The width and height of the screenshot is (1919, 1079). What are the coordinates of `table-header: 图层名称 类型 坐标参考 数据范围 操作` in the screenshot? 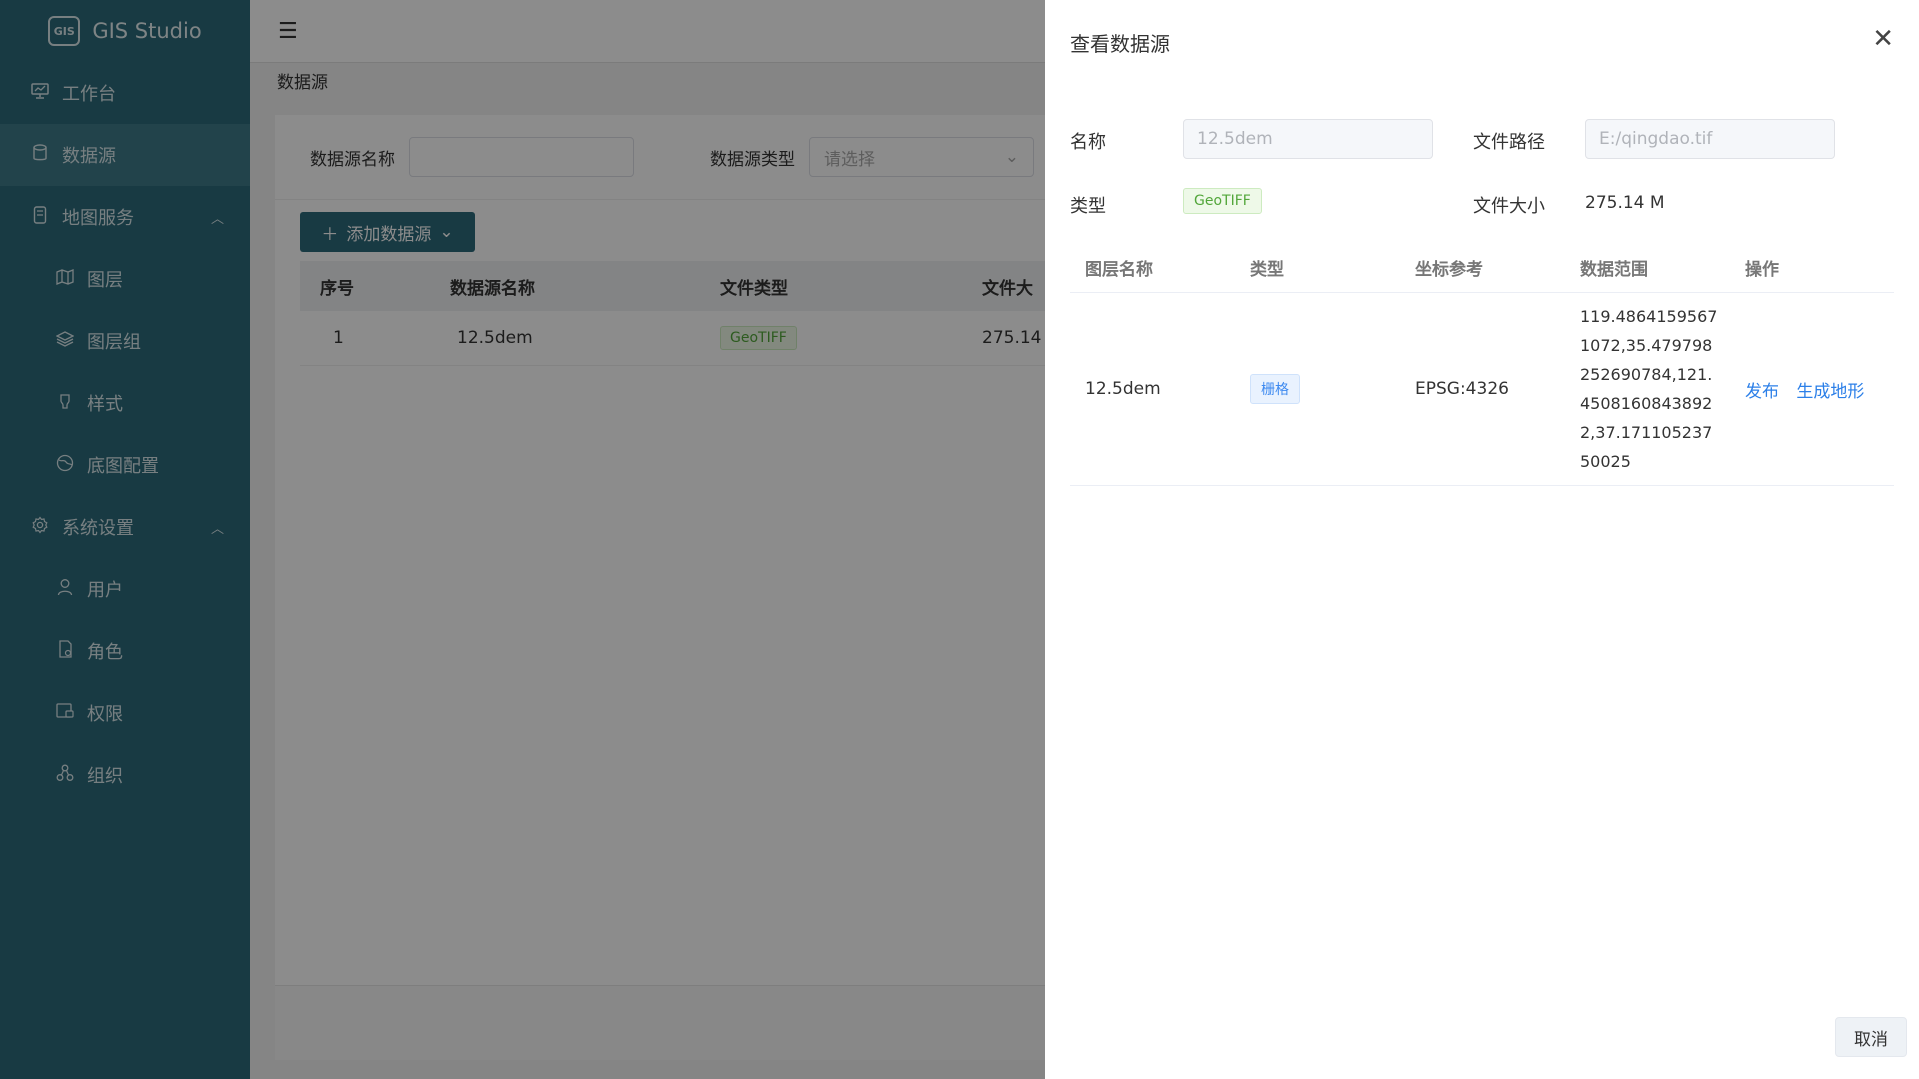 It's located at (1482, 268).